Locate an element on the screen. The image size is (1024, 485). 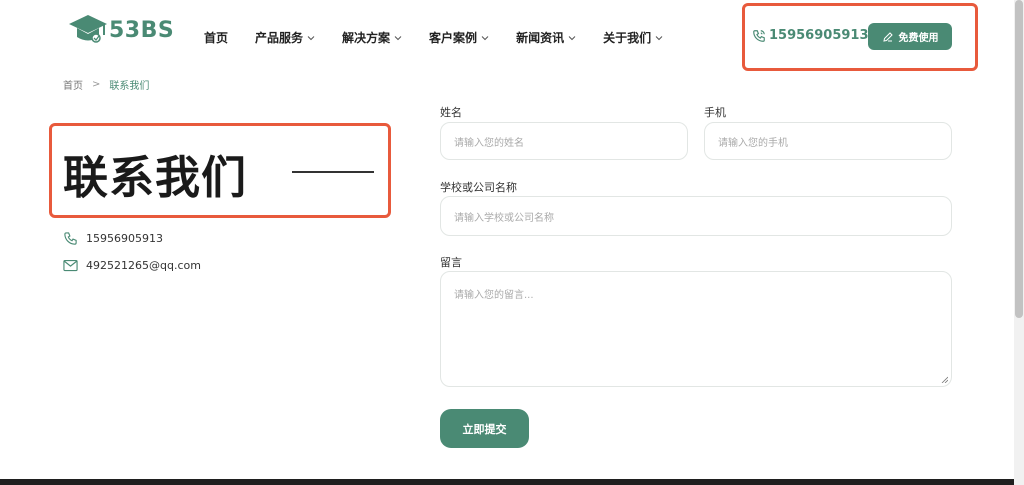
logo-text: 53BS is located at coordinates (142, 30).